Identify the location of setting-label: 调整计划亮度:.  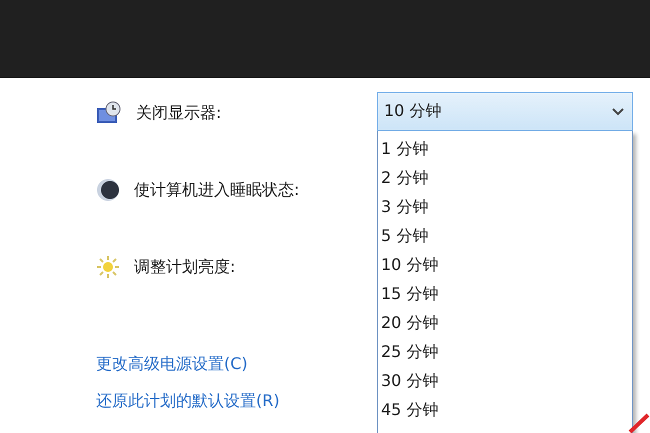
(185, 267).